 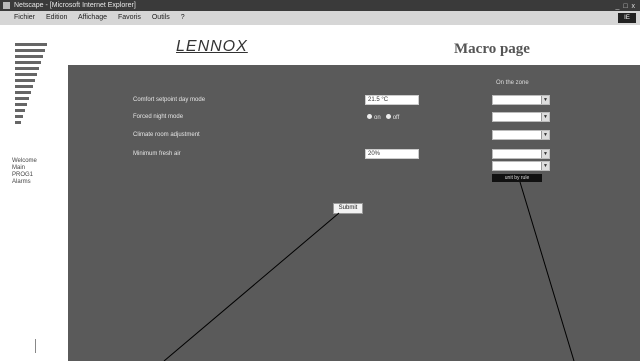 I want to click on comfort-setpoint-field: 21.5 °C, so click(x=392, y=100).